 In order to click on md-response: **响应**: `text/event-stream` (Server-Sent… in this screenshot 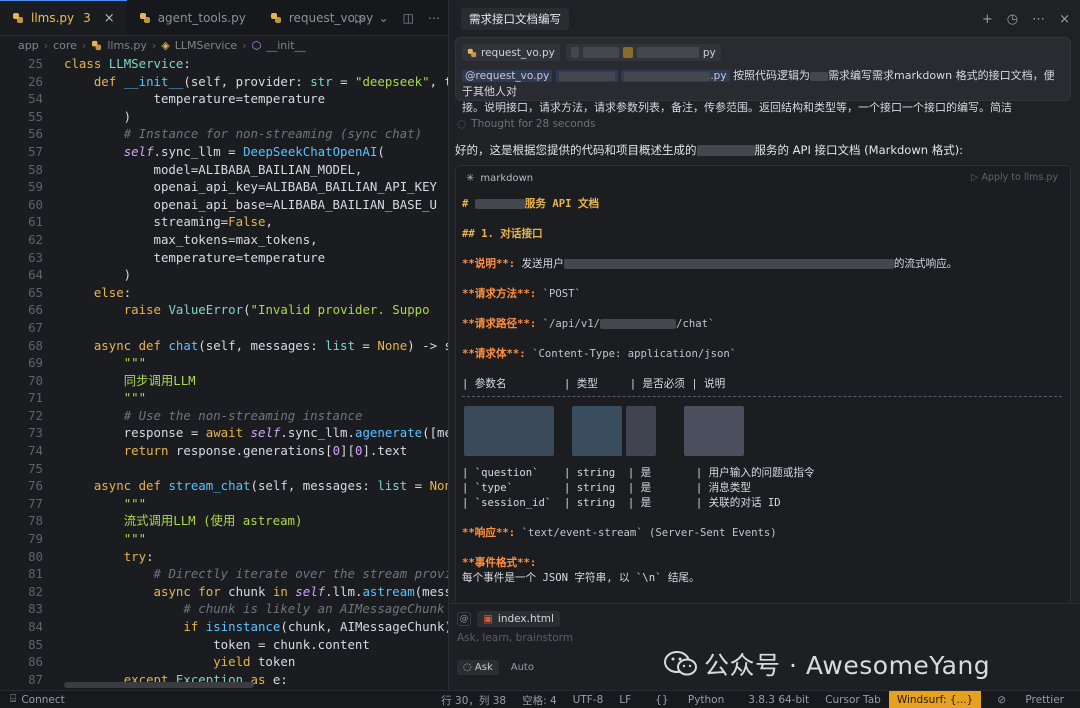, I will do `click(619, 532)`.